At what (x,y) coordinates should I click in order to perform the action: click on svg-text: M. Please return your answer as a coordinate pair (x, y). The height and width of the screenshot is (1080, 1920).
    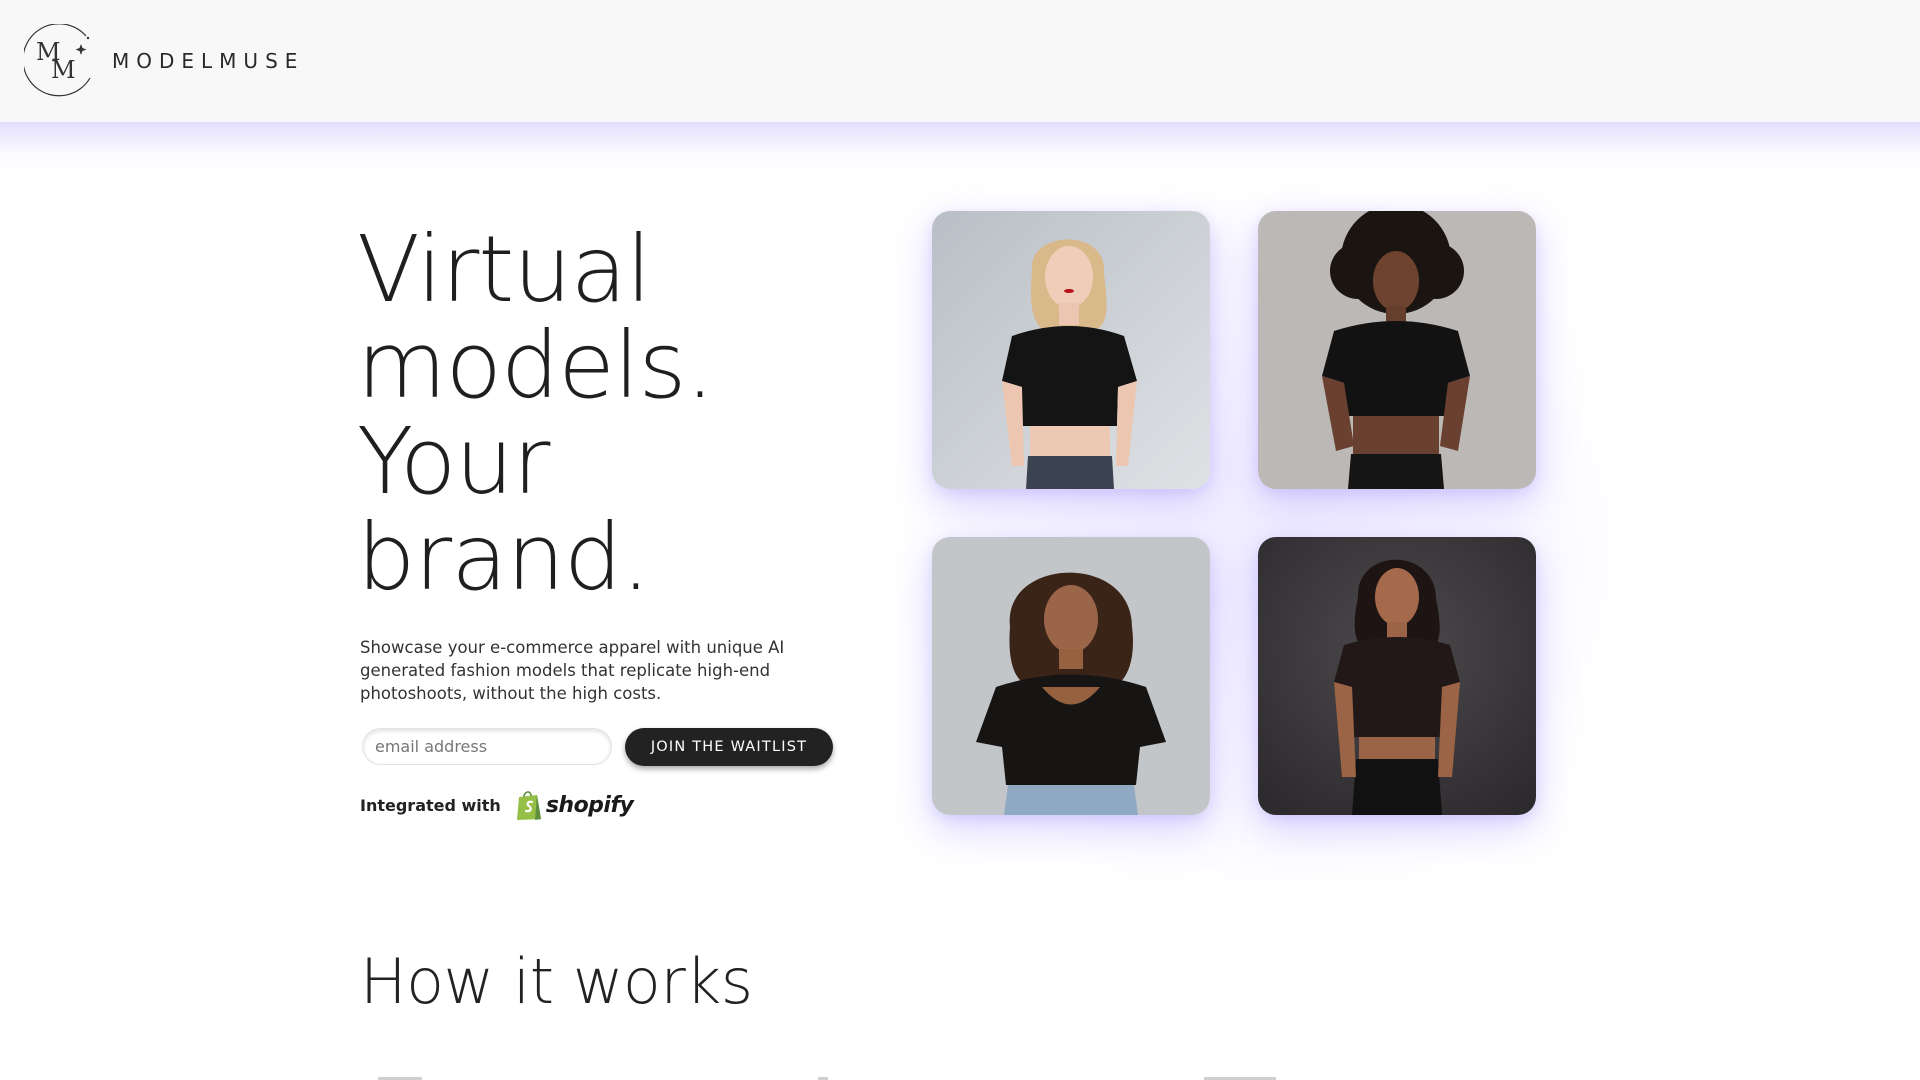
    Looking at the image, I should click on (63, 70).